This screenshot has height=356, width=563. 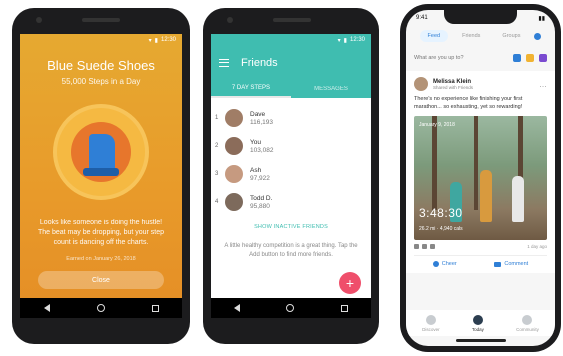 I want to click on friend-name: Dave, so click(x=258, y=114).